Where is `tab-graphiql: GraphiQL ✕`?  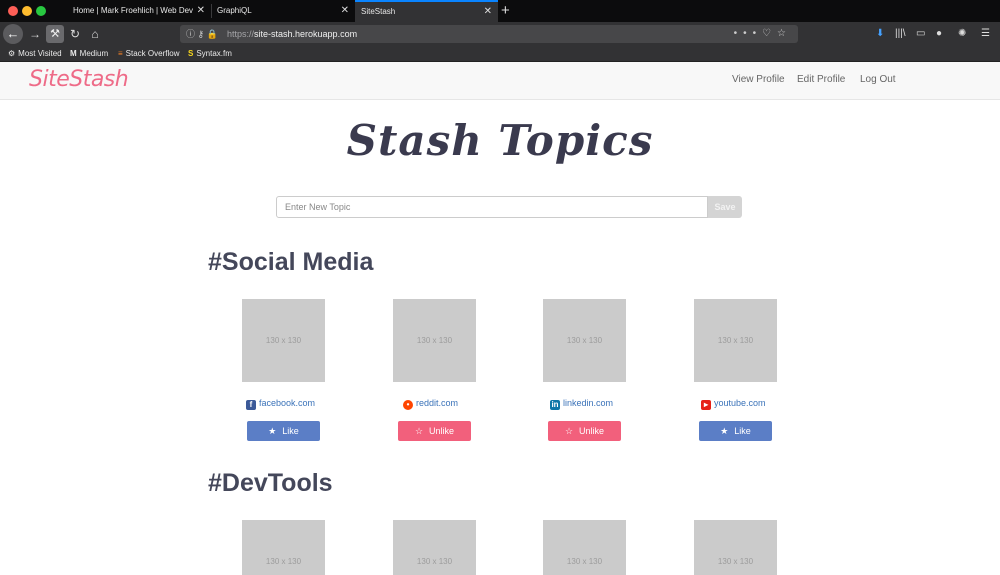
tab-graphiql: GraphiQL ✕ is located at coordinates (283, 11).